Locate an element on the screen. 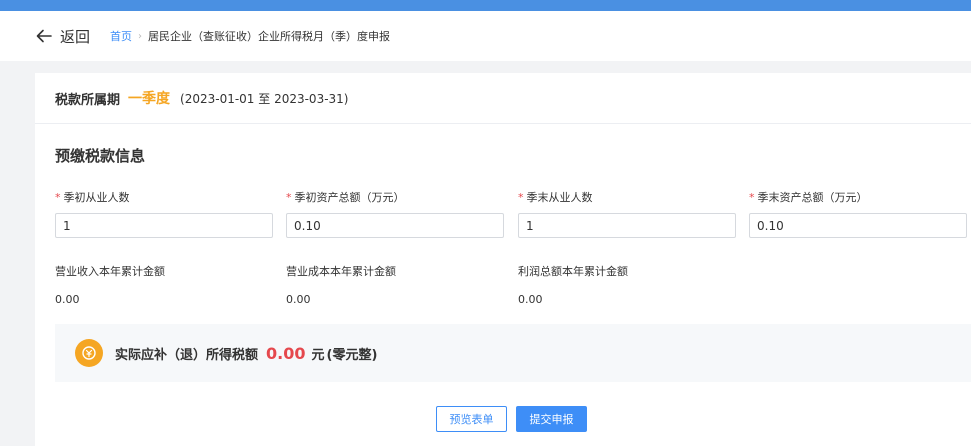 Image resolution: width=971 pixels, height=446 pixels. tax-payable-summary: 实际应补（退）所得税额 0.00 元 (零元整) is located at coordinates (513, 353).